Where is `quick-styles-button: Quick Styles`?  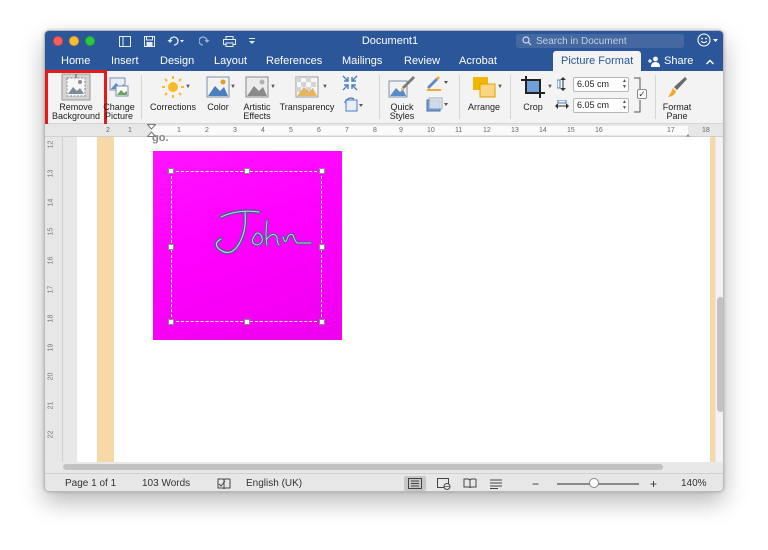 quick-styles-button: Quick Styles is located at coordinates (402, 97).